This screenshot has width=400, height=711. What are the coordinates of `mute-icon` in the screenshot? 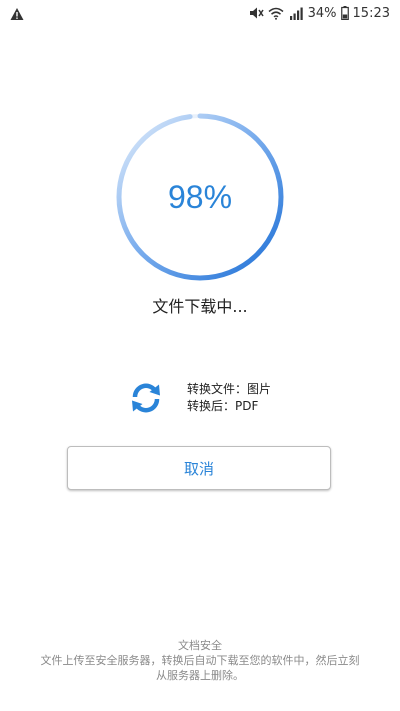 It's located at (256, 13).